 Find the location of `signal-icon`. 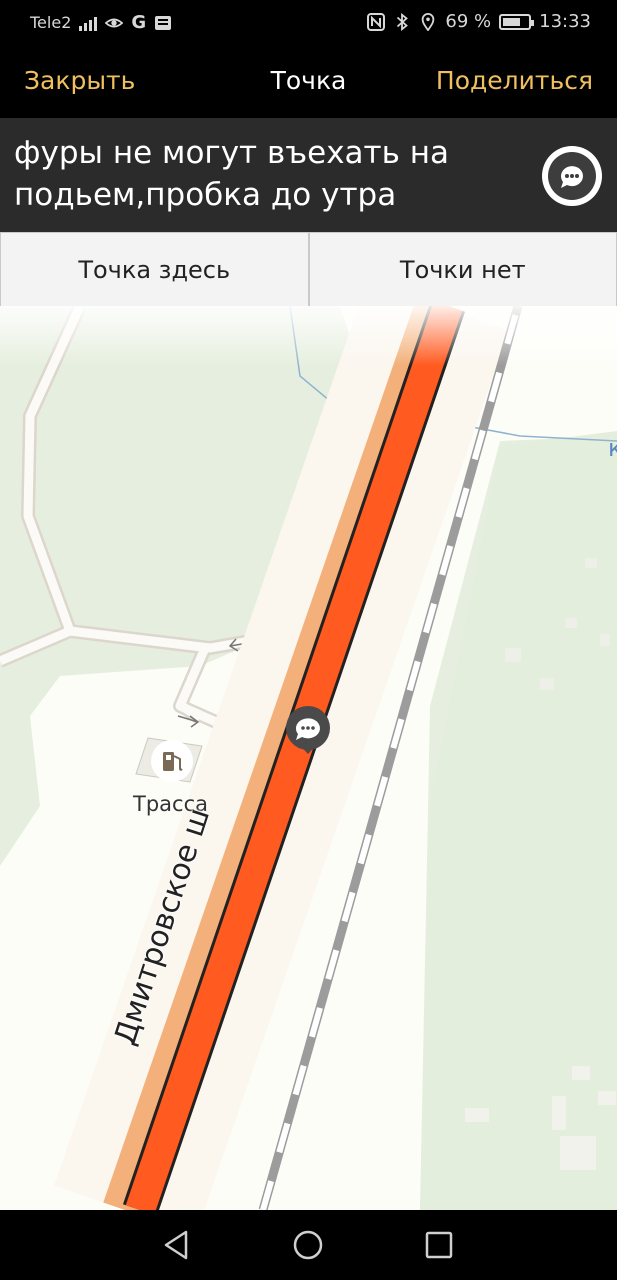

signal-icon is located at coordinates (88, 23).